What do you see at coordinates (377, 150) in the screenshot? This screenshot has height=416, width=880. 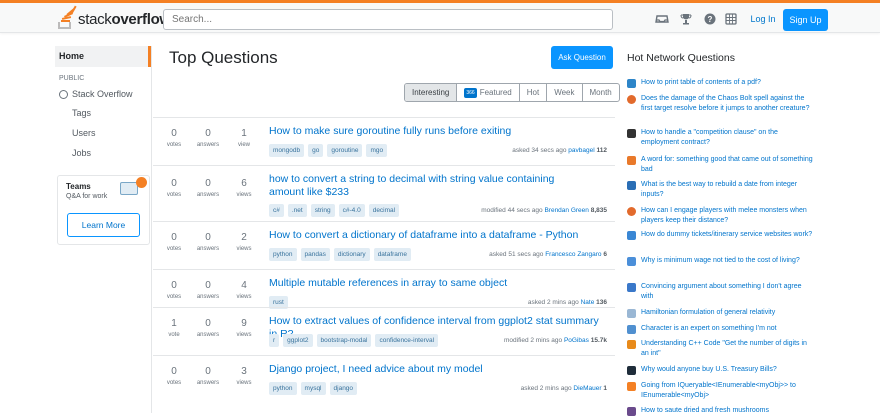 I see `tag-chip: mgo` at bounding box center [377, 150].